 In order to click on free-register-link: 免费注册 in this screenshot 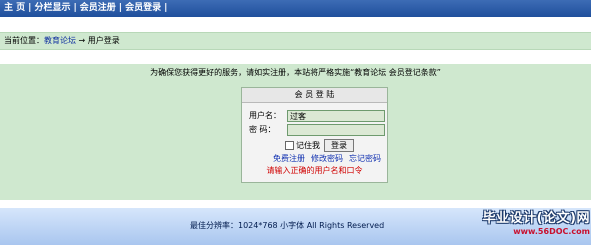, I will do `click(289, 158)`.